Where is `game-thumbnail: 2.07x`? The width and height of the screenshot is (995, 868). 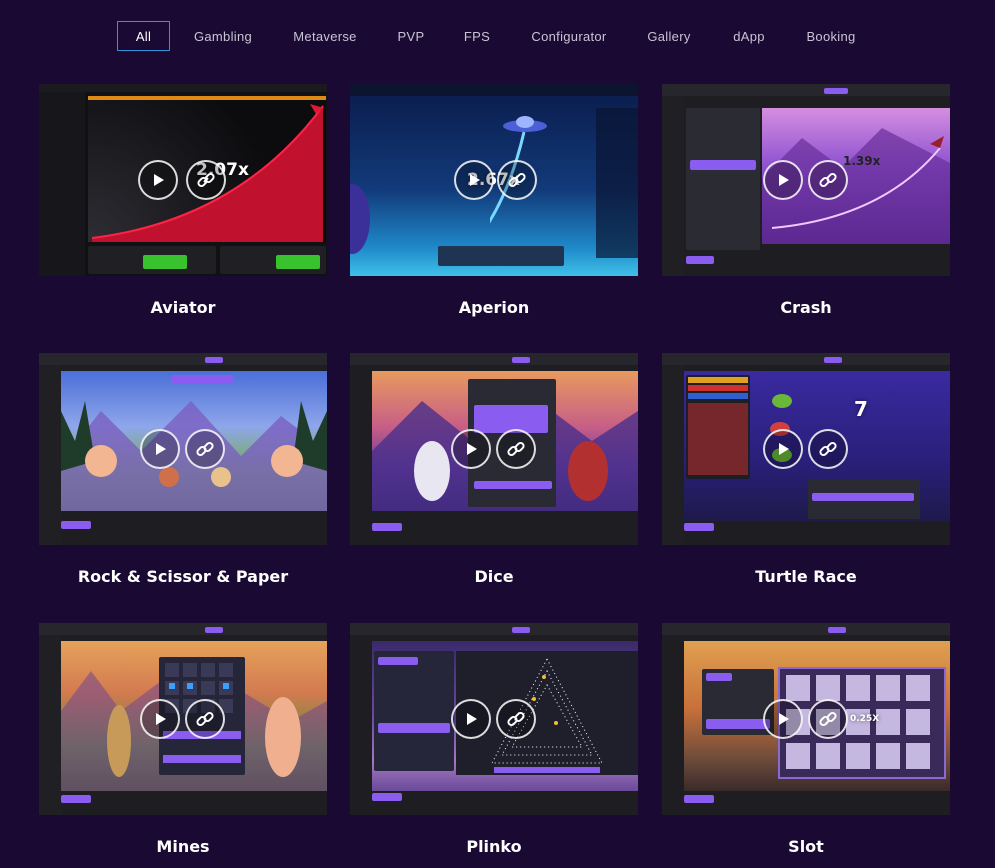
game-thumbnail: 2.07x is located at coordinates (183, 180).